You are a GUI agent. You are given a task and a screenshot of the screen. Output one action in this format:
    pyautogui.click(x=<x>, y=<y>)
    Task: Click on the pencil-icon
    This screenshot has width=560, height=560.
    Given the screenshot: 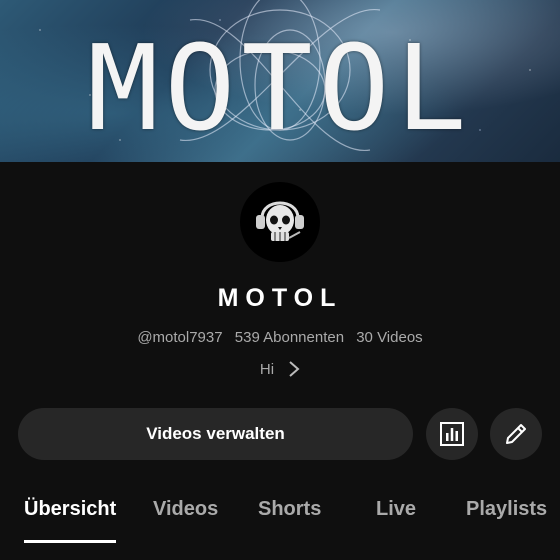 What is the action you would take?
    pyautogui.click(x=516, y=434)
    